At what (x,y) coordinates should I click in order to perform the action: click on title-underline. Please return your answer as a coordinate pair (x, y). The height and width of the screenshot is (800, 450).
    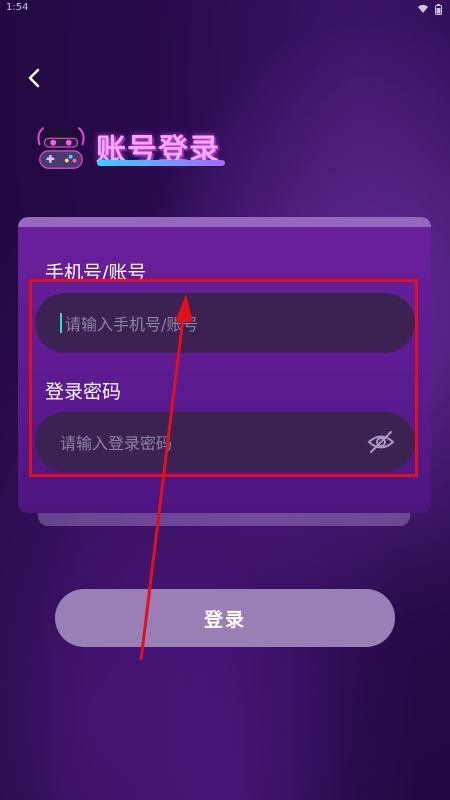
    Looking at the image, I should click on (161, 163).